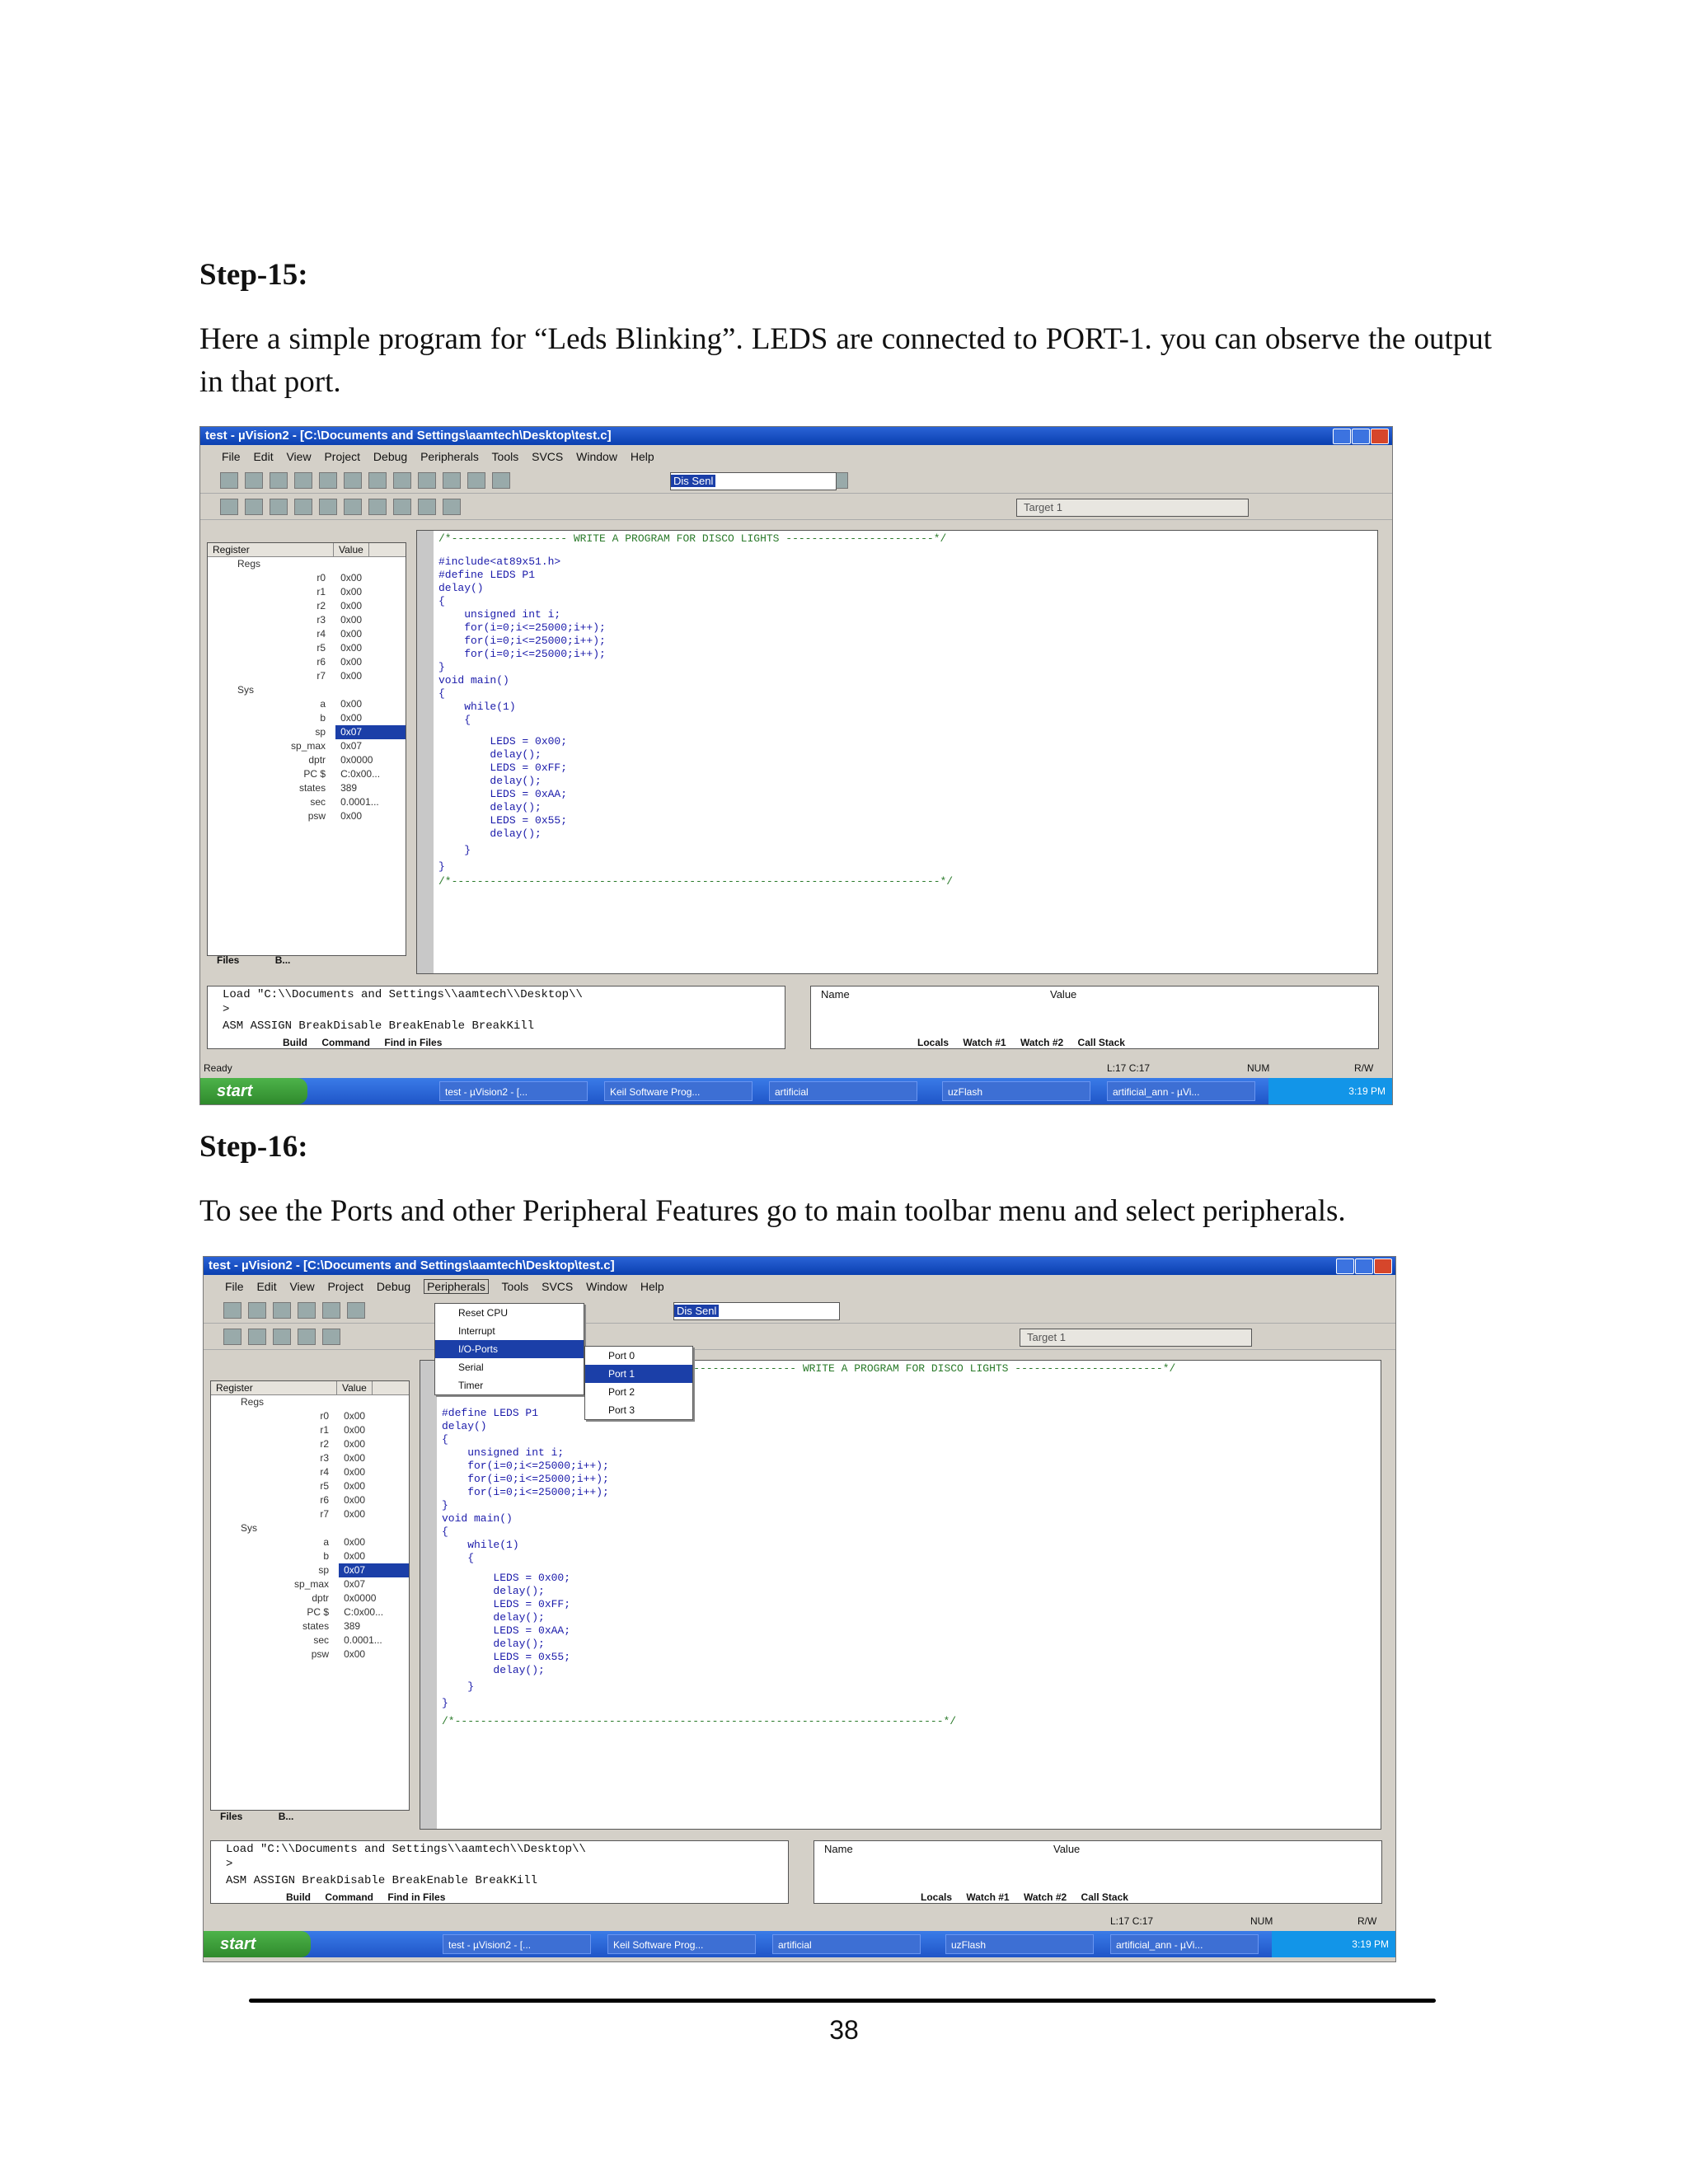 The width and height of the screenshot is (1688, 2184). I want to click on menu-item-port-3: Port 3, so click(639, 1410).